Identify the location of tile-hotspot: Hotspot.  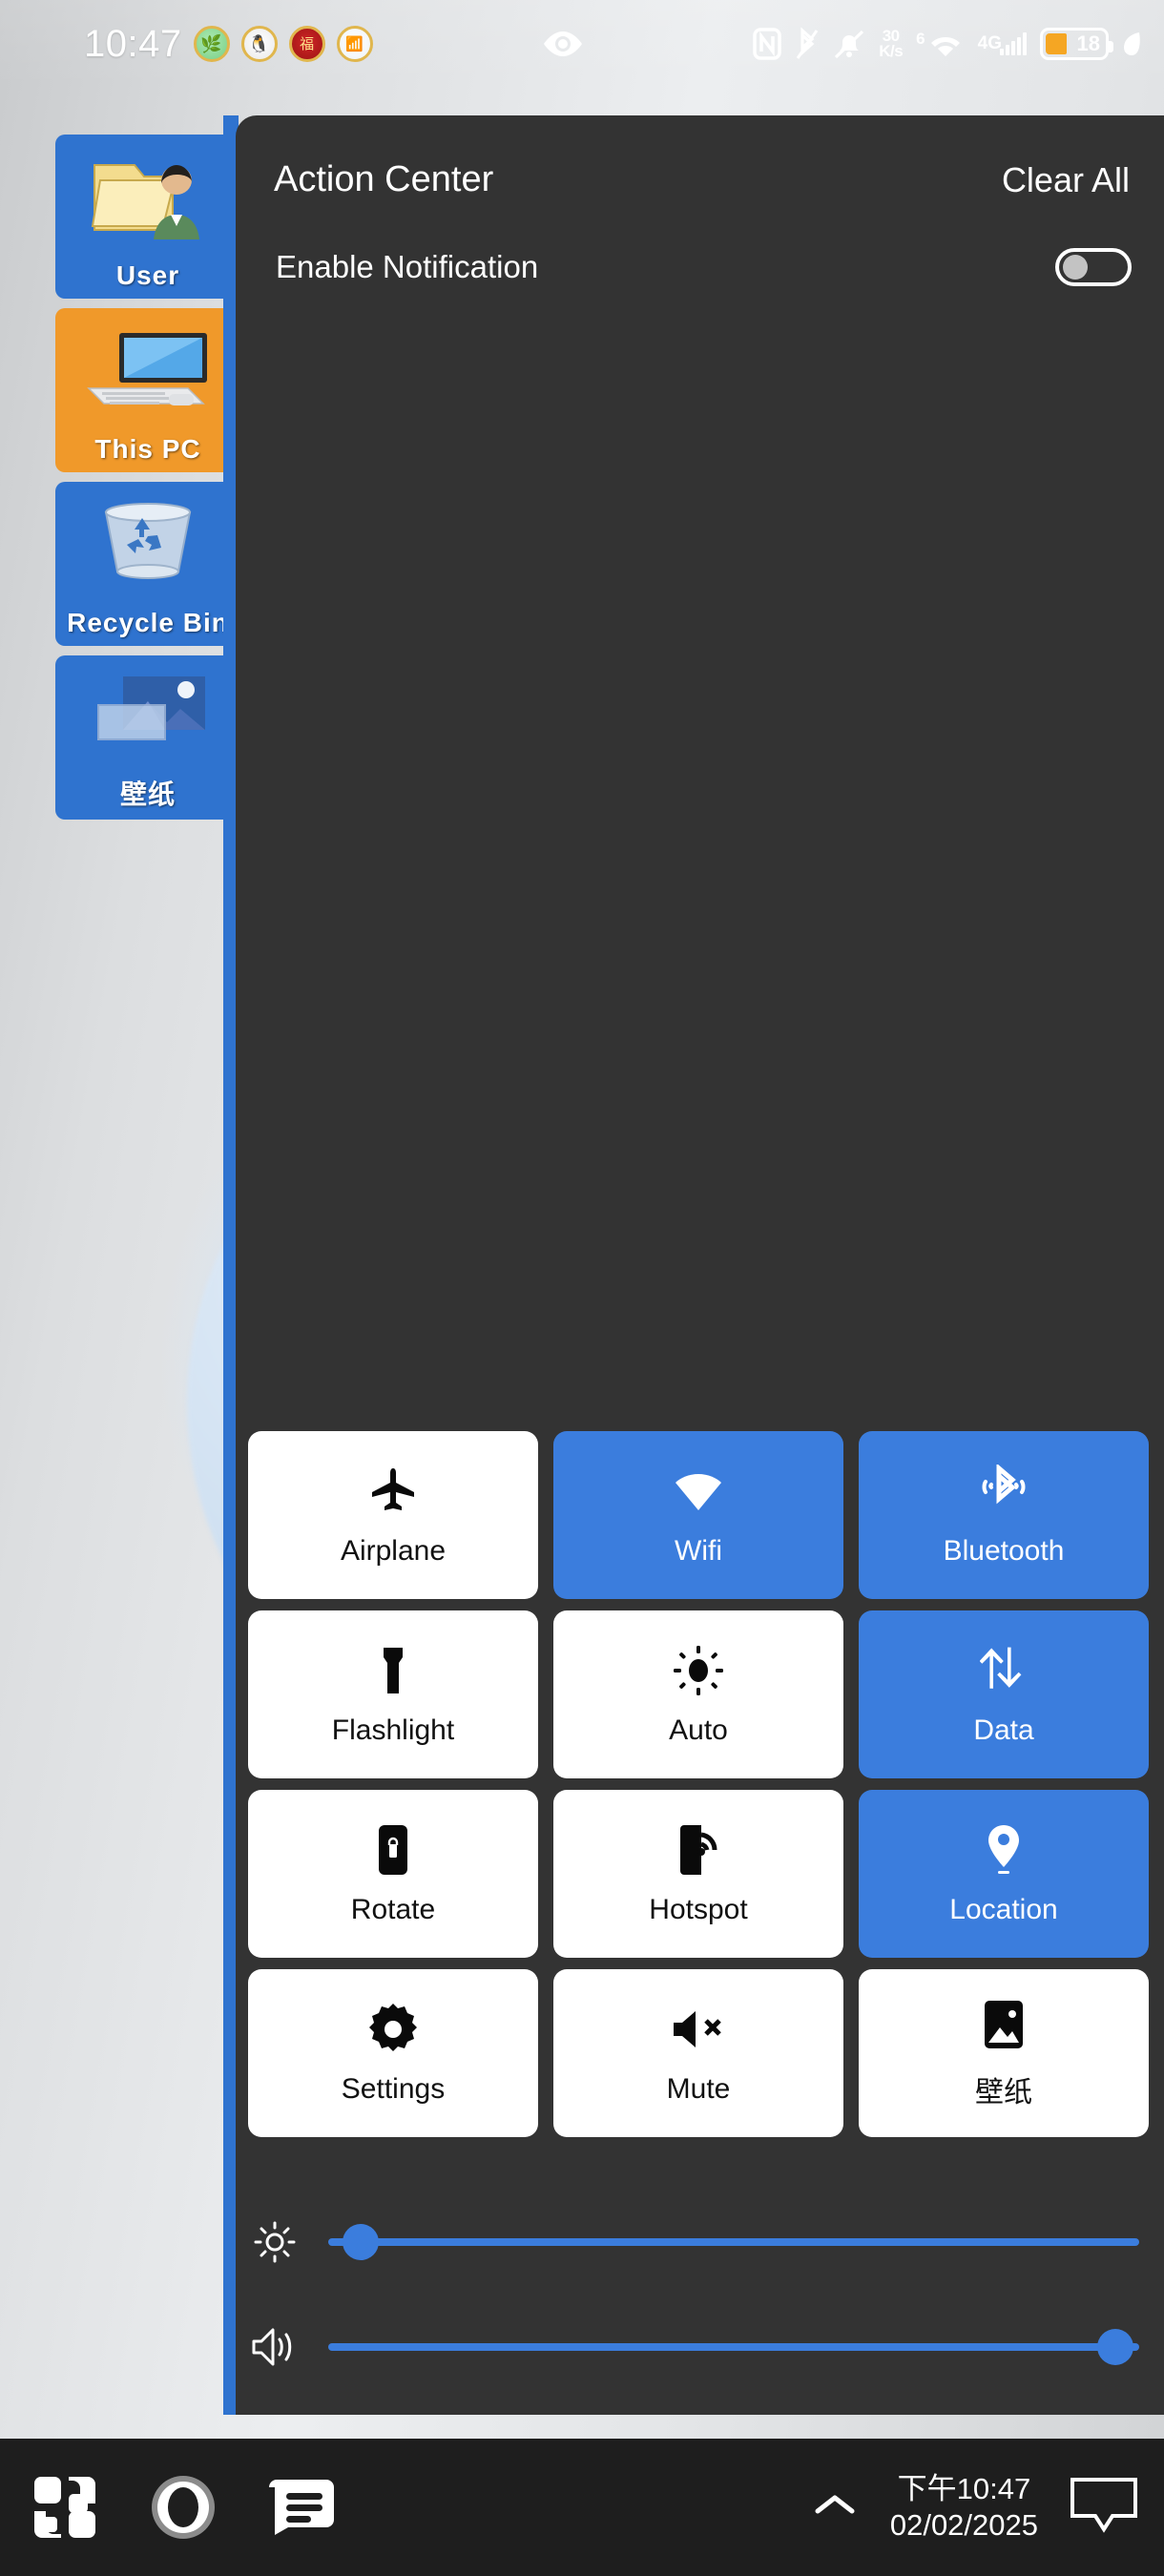
(698, 1874).